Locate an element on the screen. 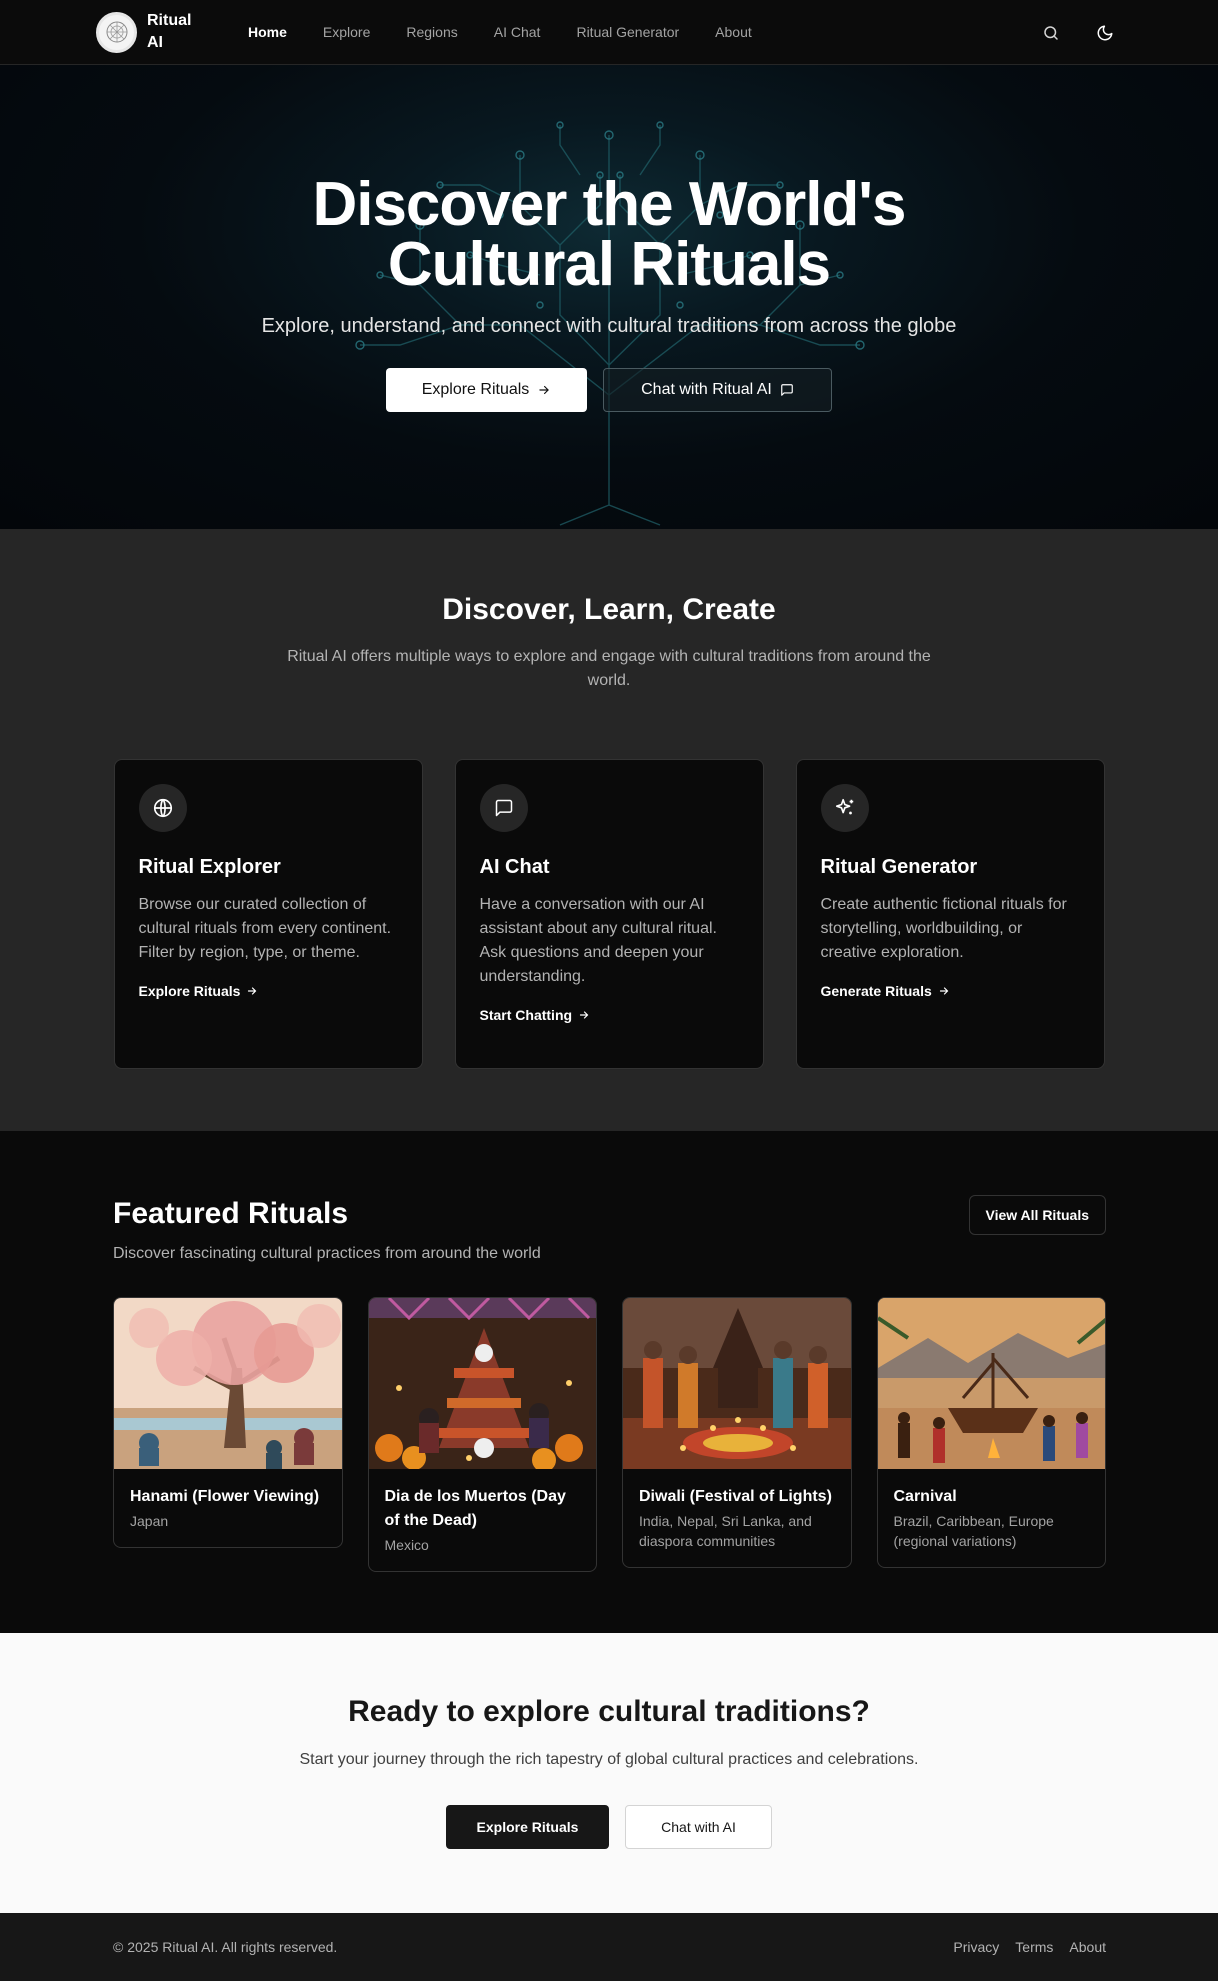 The width and height of the screenshot is (1218, 1981). hero-title-text: Discover the World's Cultural Rituals is located at coordinates (609, 234).